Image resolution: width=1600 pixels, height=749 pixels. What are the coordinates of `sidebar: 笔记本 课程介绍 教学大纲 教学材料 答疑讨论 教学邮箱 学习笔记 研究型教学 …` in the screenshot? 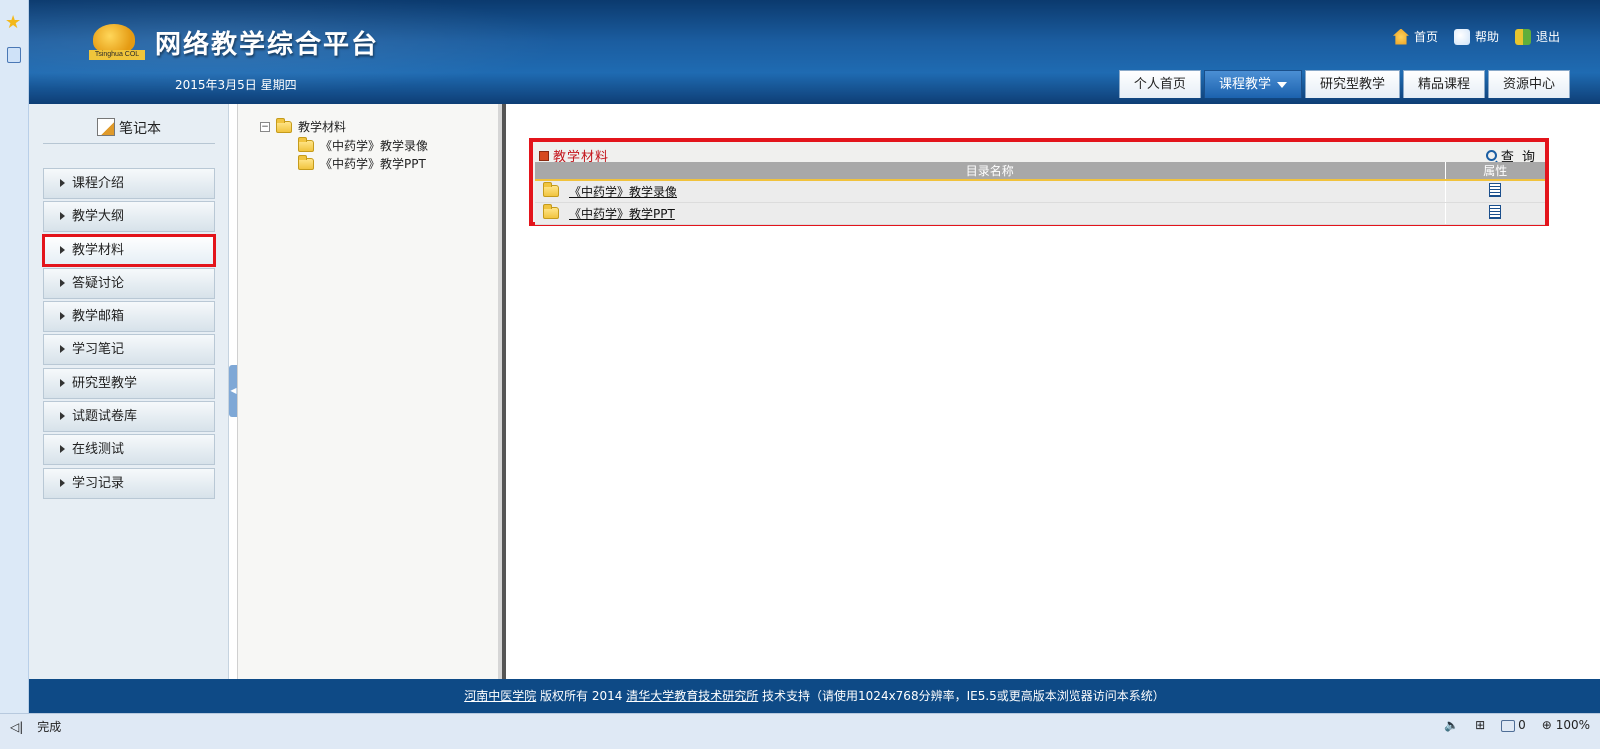 It's located at (129, 391).